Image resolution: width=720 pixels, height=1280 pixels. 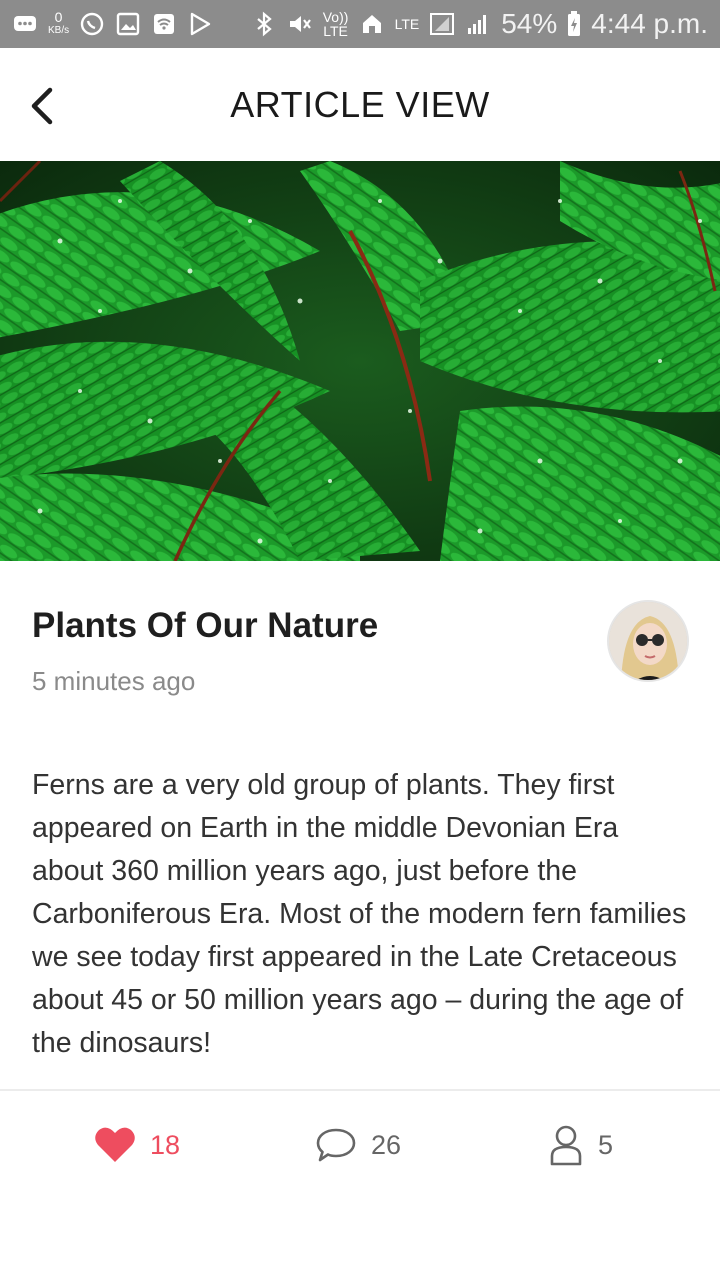 What do you see at coordinates (606, 1144) in the screenshot?
I see `followers-count: 5` at bounding box center [606, 1144].